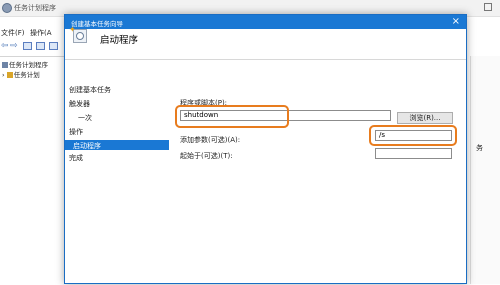 This screenshot has width=500, height=285. What do you see at coordinates (35, 8) in the screenshot?
I see `background-window-title: 任务计划程序` at bounding box center [35, 8].